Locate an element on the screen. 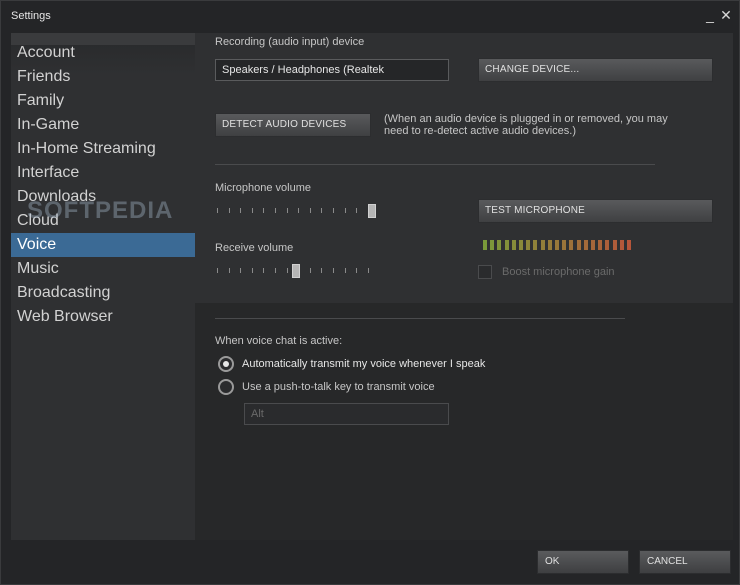  sidebar-item-music: Music is located at coordinates (103, 269).